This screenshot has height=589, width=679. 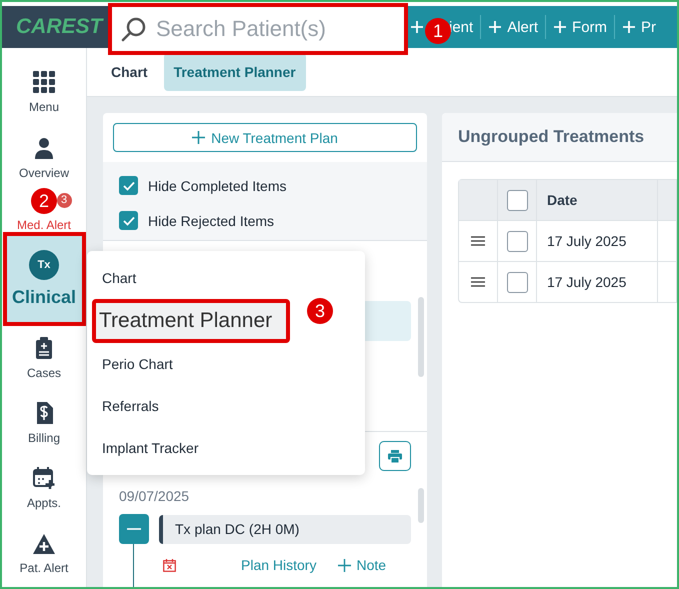 What do you see at coordinates (639, 27) in the screenshot?
I see `add-action-button: Pr` at bounding box center [639, 27].